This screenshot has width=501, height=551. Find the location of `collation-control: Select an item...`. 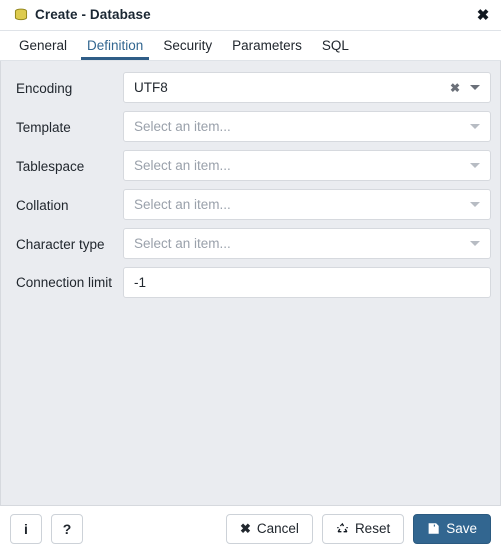

collation-control: Select an item... is located at coordinates (307, 204).